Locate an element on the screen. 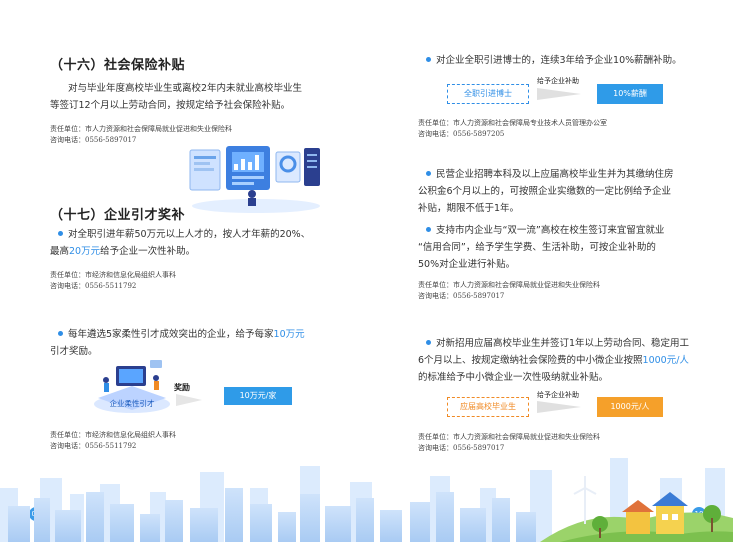  right-item1-box: 全职引进博士 is located at coordinates (488, 94).